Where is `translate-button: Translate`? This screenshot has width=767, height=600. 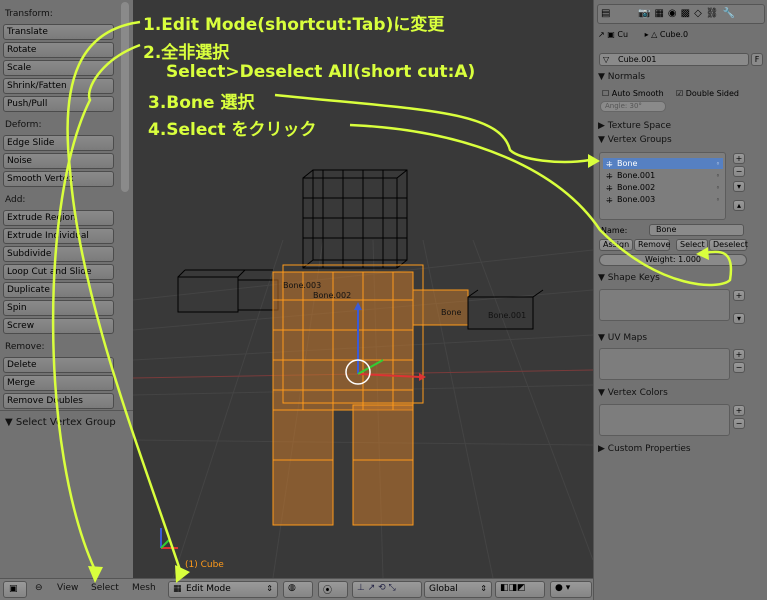
translate-button: Translate is located at coordinates (58, 32).